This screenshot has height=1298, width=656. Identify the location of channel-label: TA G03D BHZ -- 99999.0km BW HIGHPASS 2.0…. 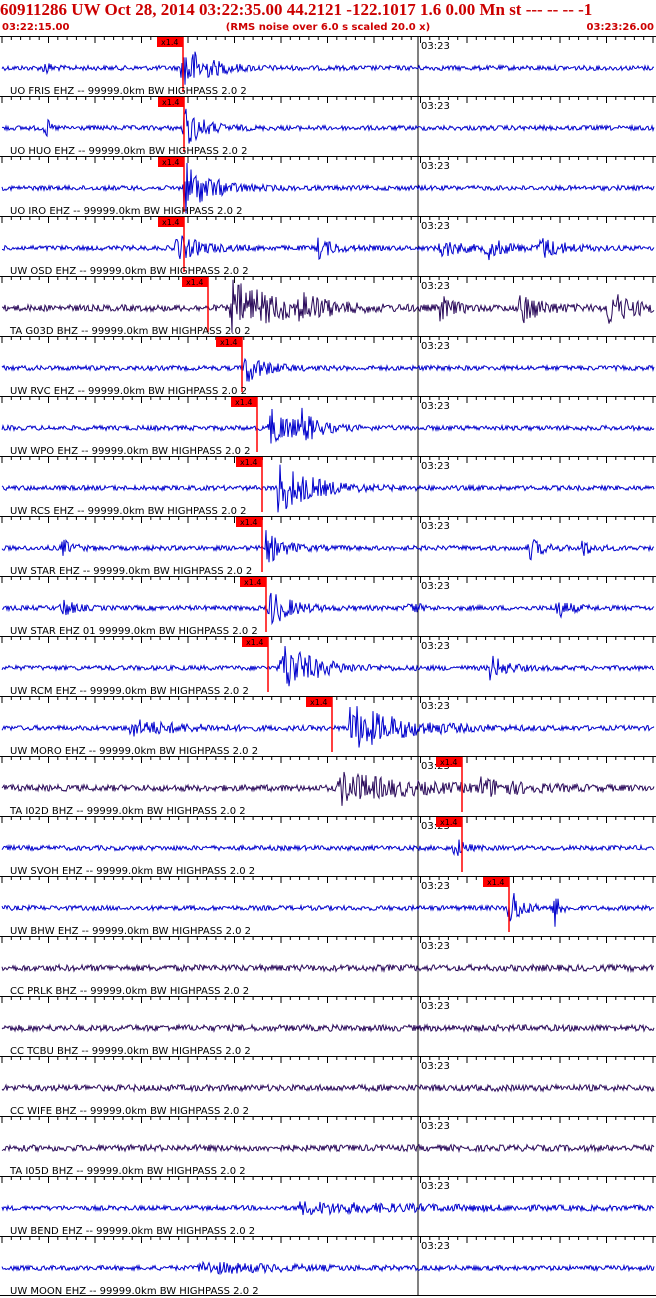
(129, 331).